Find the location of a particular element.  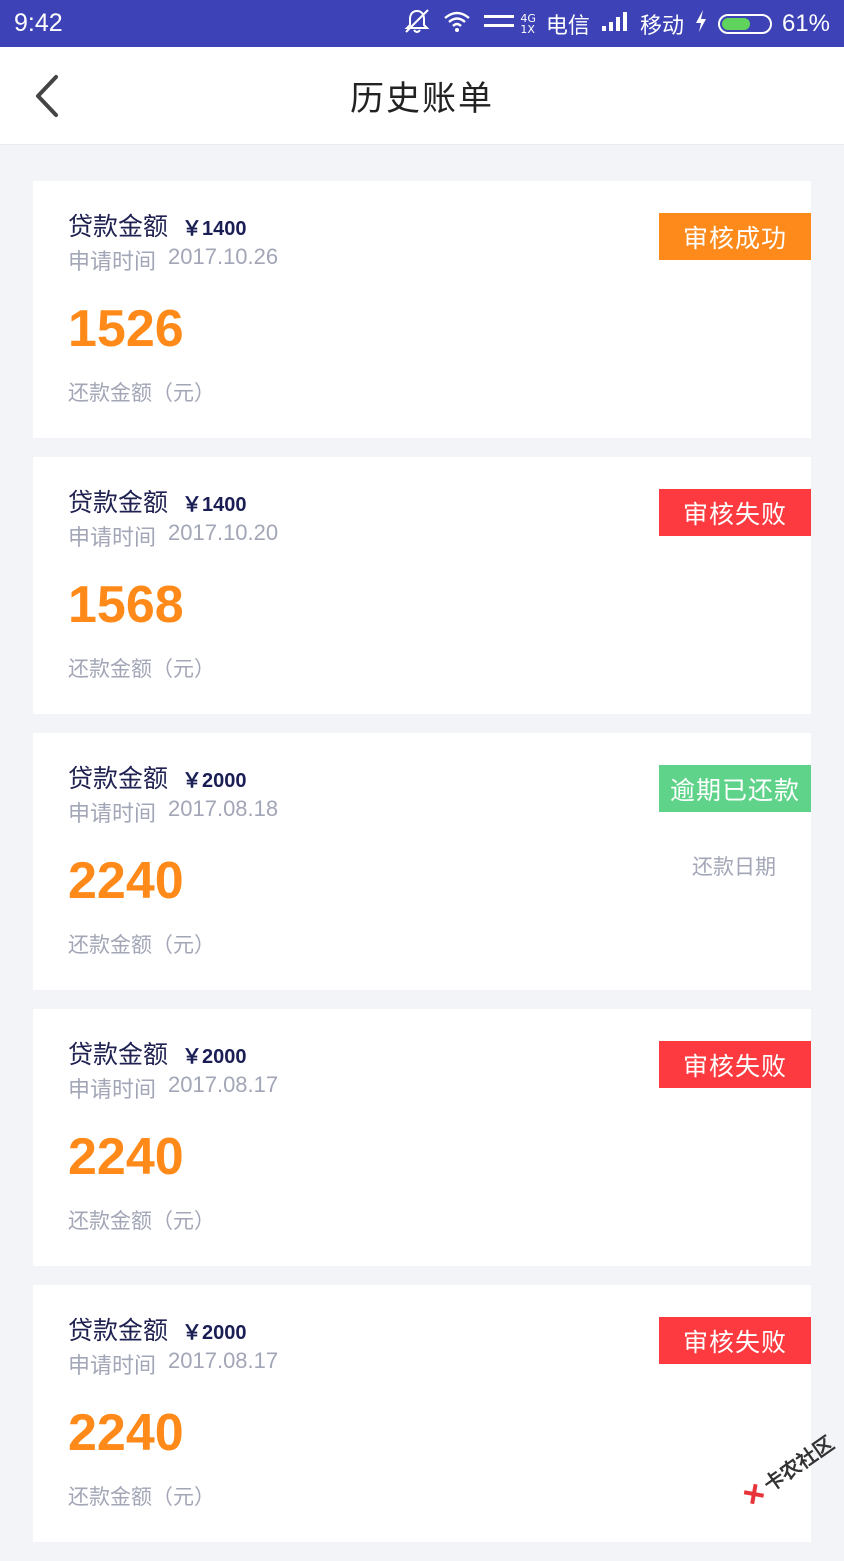

page-title: 历史账单 is located at coordinates (422, 99).